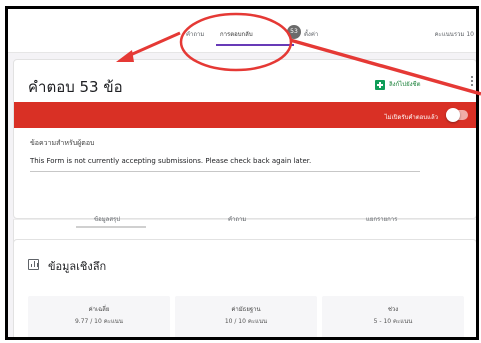 The height and width of the screenshot is (343, 481). I want to click on stat-median-label: ค่ามัธยฐาน, so click(246, 309).